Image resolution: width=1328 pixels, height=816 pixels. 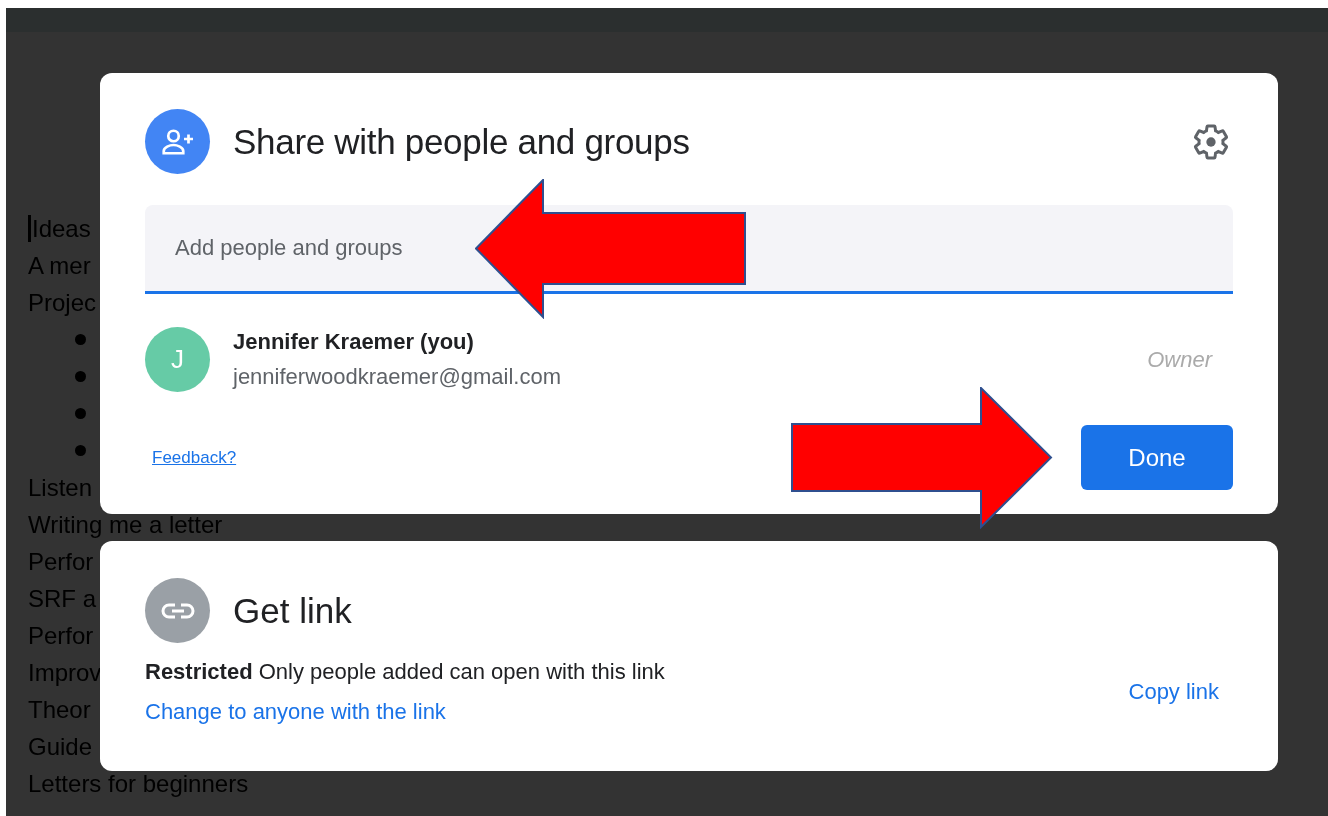 What do you see at coordinates (397, 377) in the screenshot?
I see `person-email: jenniferwoodkraemer@gmail.com` at bounding box center [397, 377].